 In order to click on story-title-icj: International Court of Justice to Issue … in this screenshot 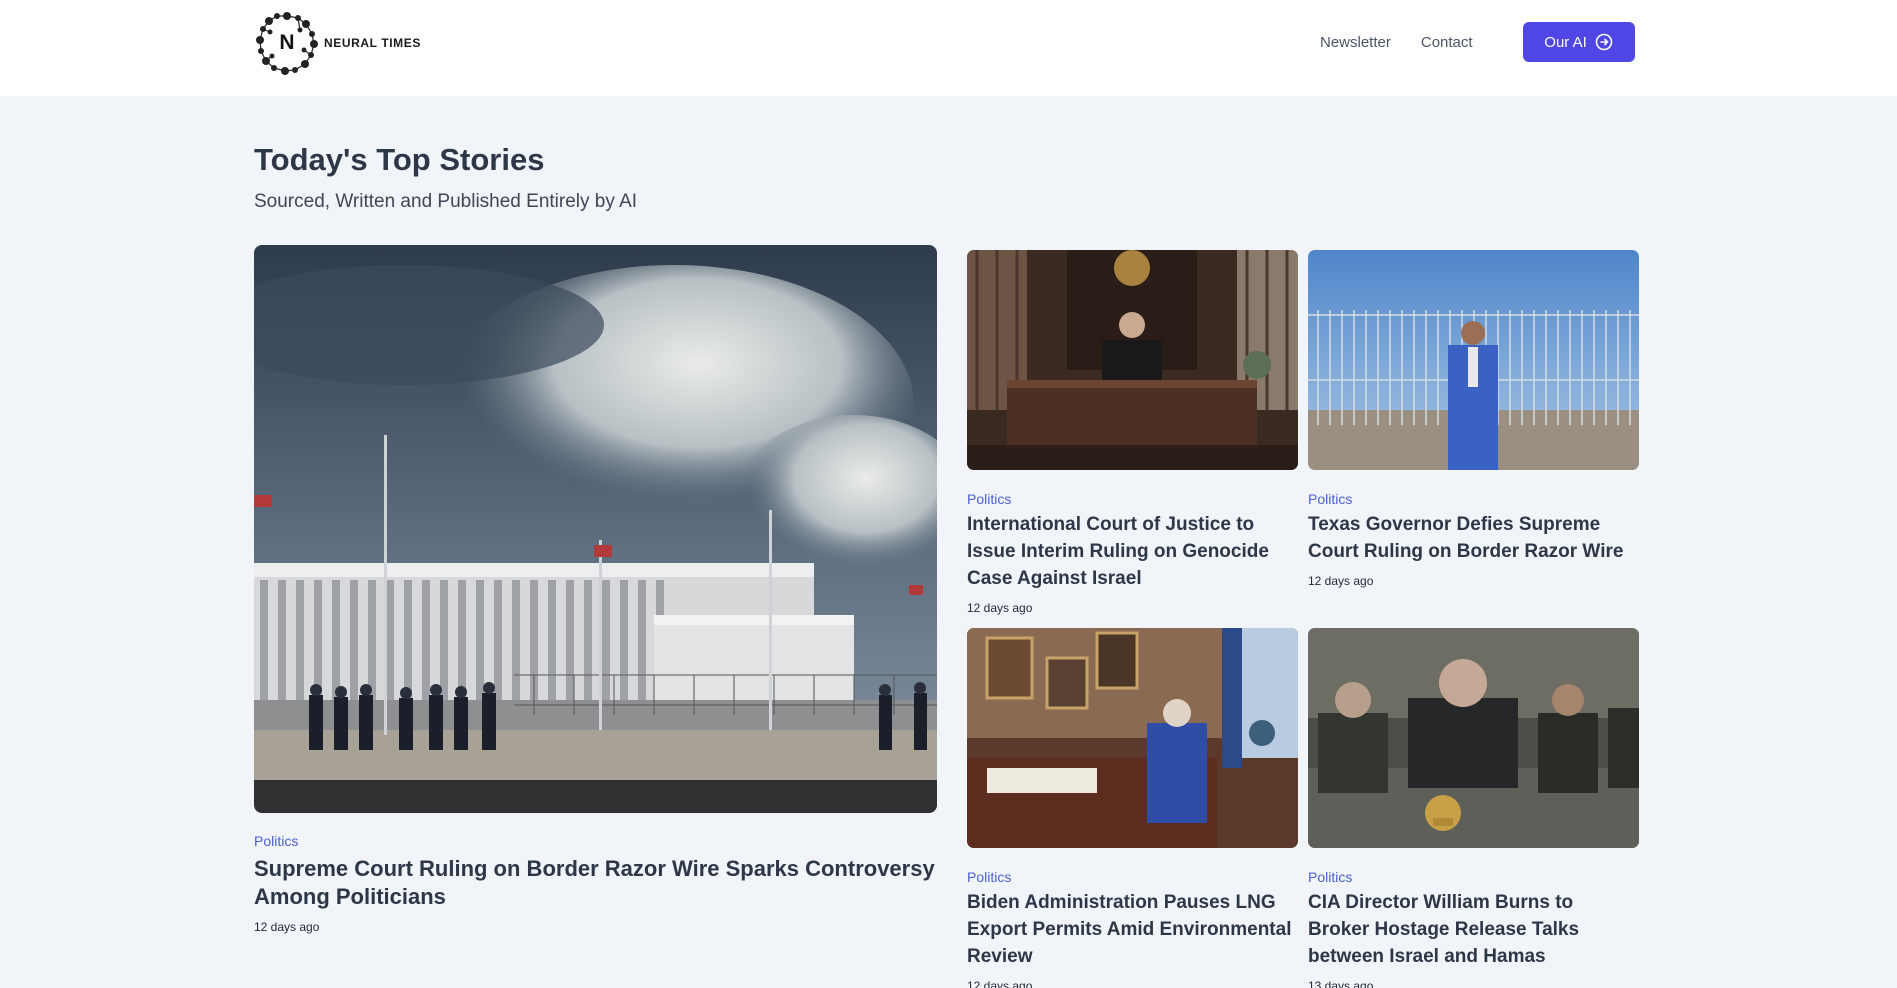, I will do `click(1132, 551)`.